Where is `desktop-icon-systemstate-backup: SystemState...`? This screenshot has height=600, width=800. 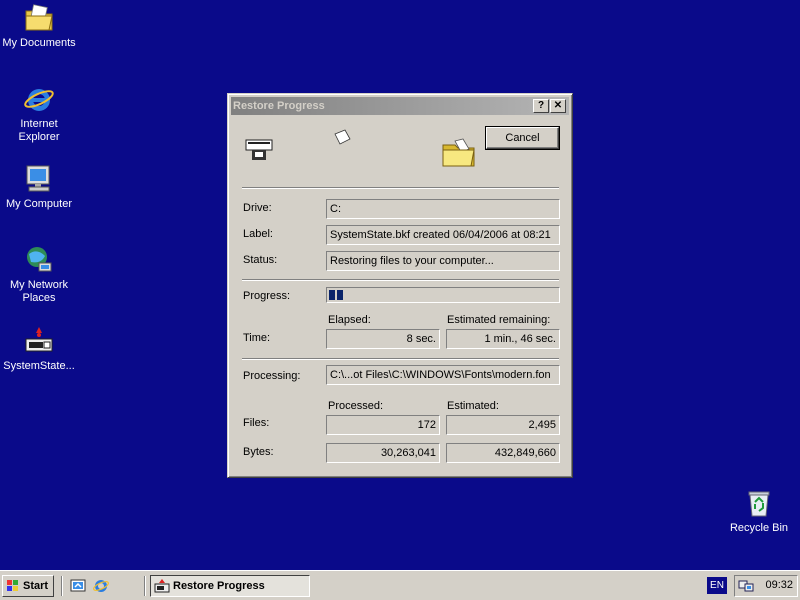
desktop-icon-systemstate-backup: SystemState... is located at coordinates (39, 349).